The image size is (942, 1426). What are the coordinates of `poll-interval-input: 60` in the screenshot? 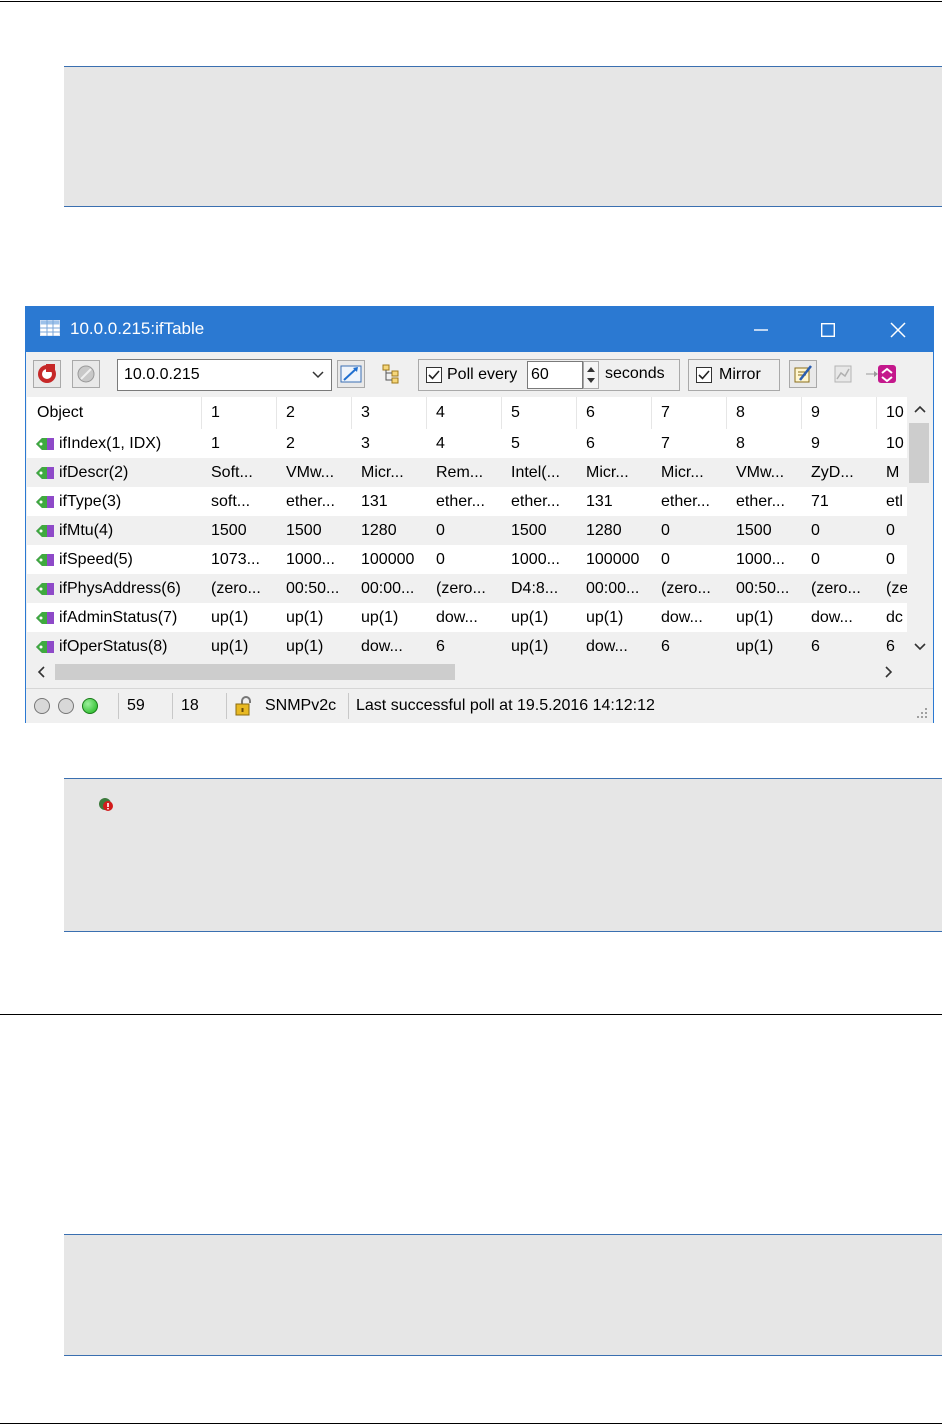 It's located at (555, 375).